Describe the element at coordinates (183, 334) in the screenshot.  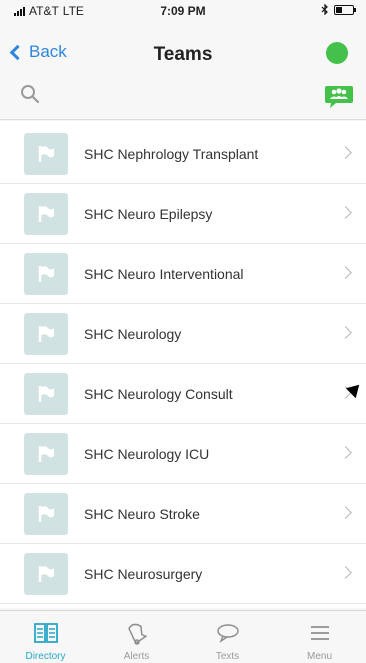
I see `team-row: SHC Neurology` at that location.